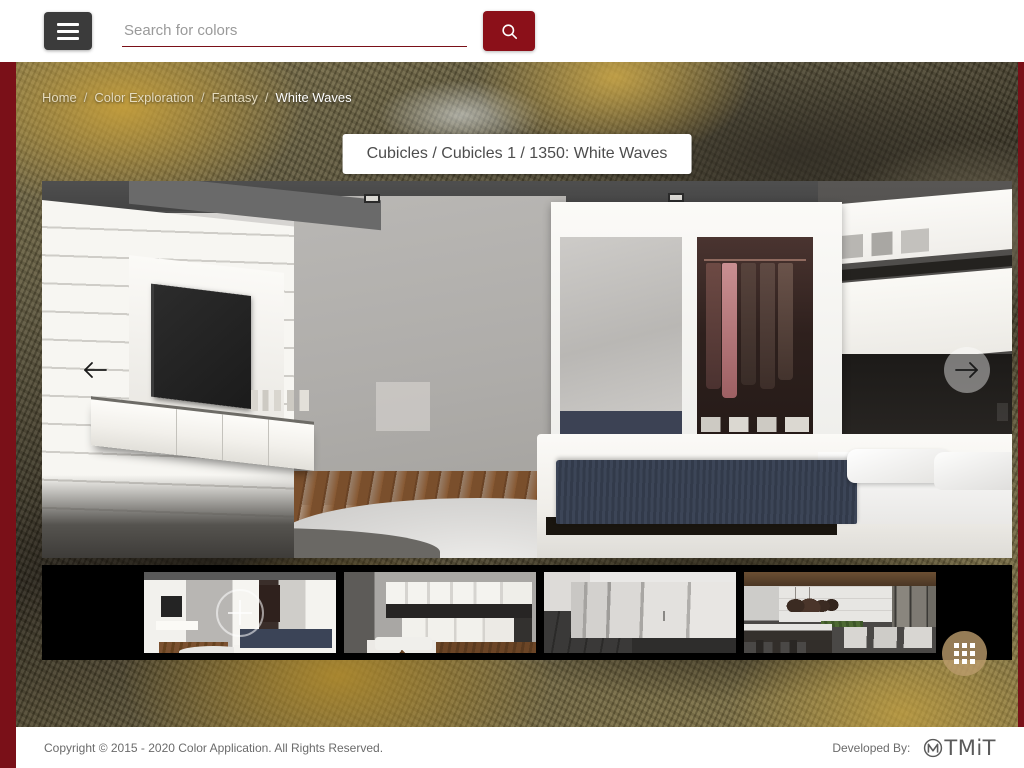 This screenshot has width=1024, height=768. I want to click on breadcrumb-item-home: Home, so click(59, 97).